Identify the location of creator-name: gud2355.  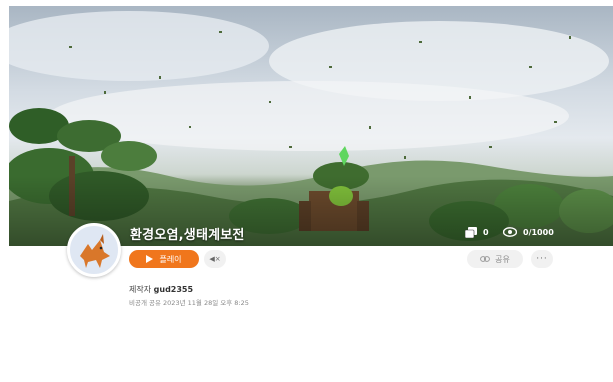
(173, 289).